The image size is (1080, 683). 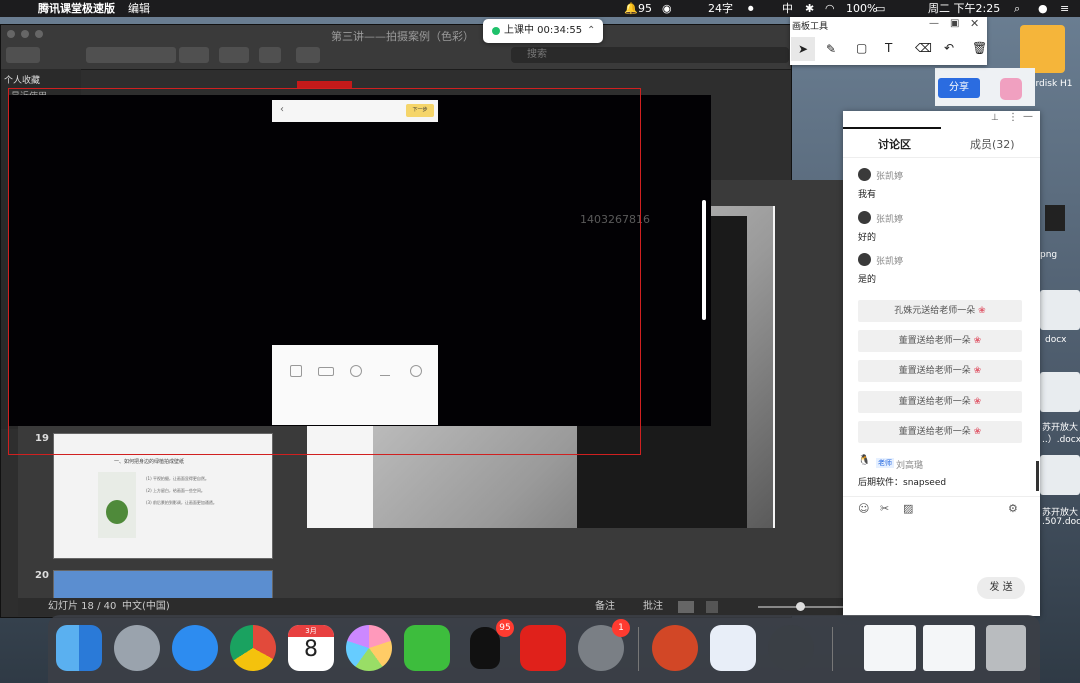 What do you see at coordinates (1061, 440) in the screenshot?
I see `desktop-label-4: ..）.docx` at bounding box center [1061, 440].